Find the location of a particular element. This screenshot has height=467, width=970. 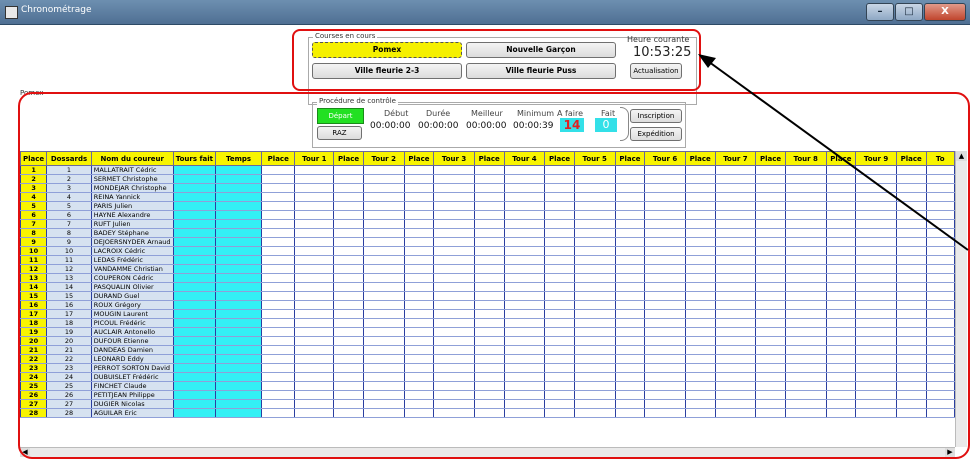

close-button: X is located at coordinates (945, 12).